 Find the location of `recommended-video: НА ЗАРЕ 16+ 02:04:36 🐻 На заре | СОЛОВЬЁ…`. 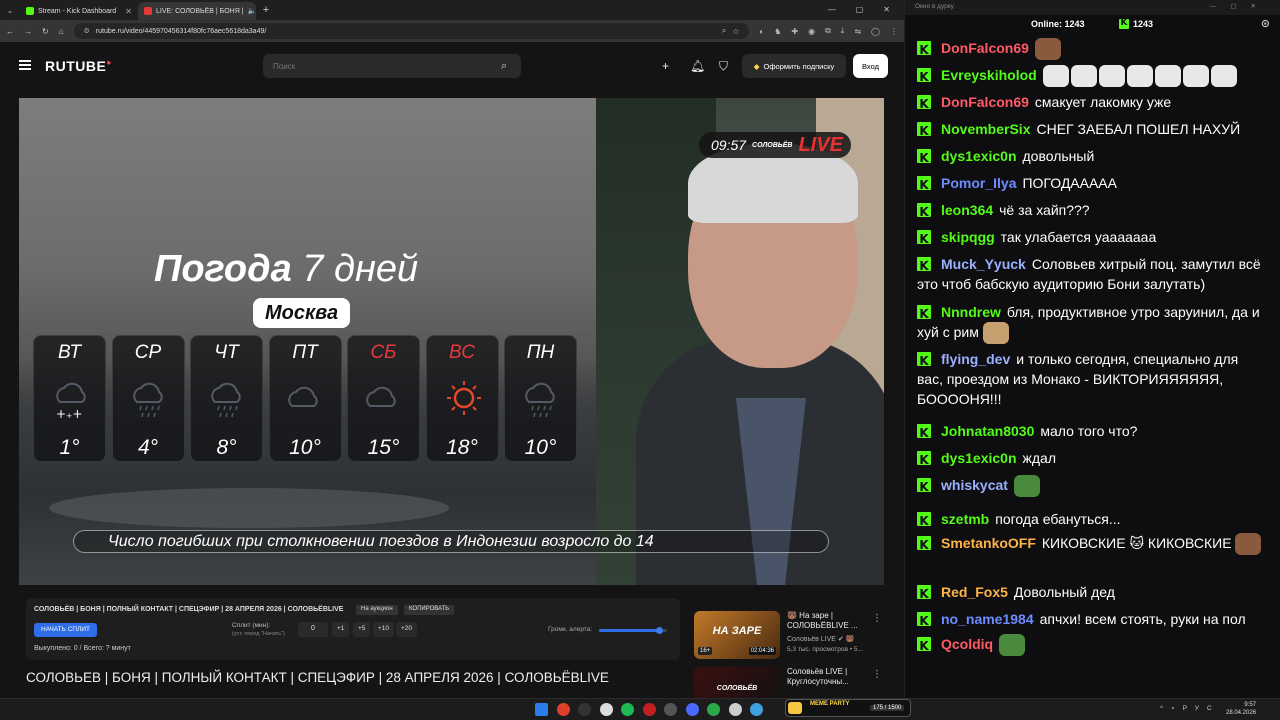

recommended-video: НА ЗАРЕ 16+ 02:04:36 🐻 На заре | СОЛОВЬЁ… is located at coordinates (794, 636).